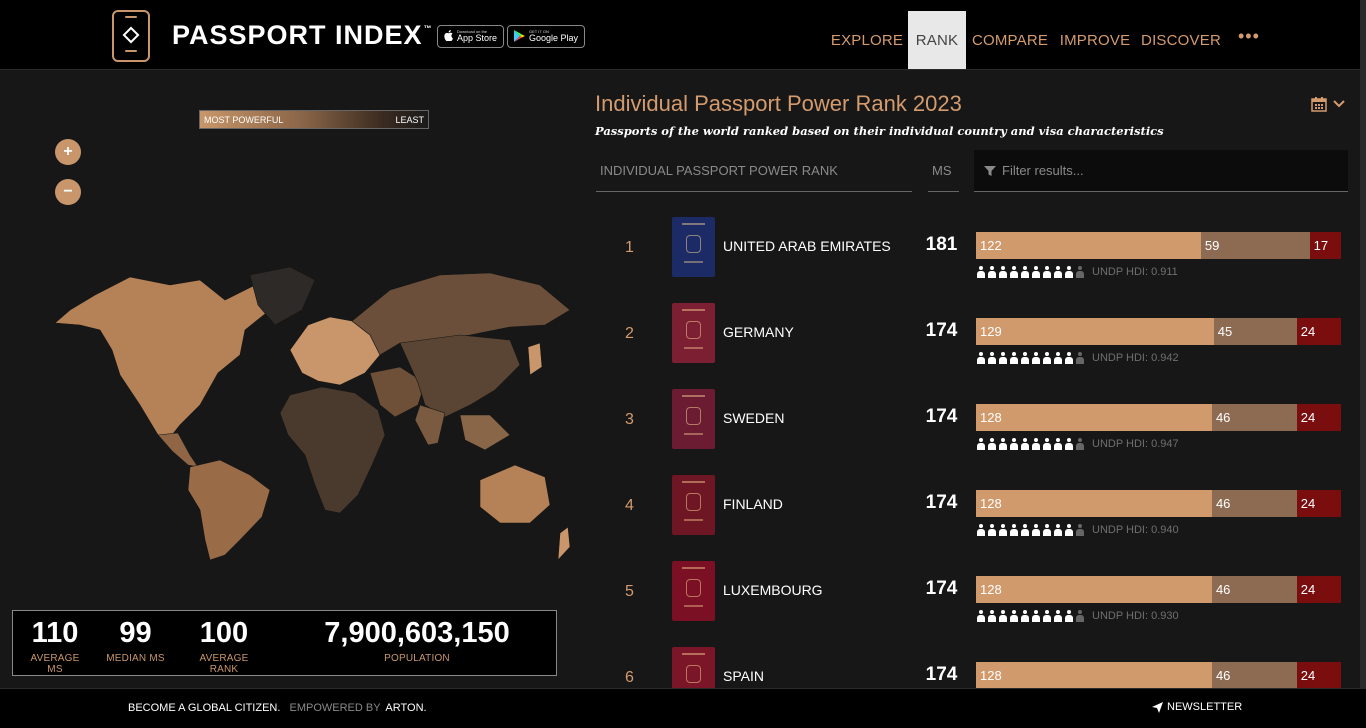 The height and width of the screenshot is (728, 1366). Describe the element at coordinates (417, 658) in the screenshot. I see `stat-label: POPULATION` at that location.